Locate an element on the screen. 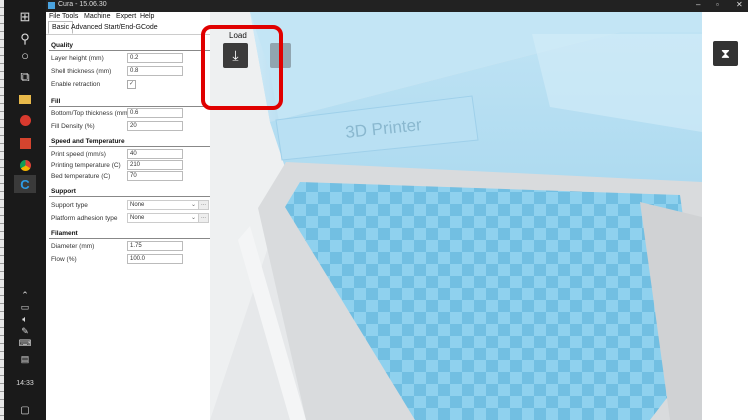 Image resolution: width=748 pixels, height=420 pixels. menu-machine: Machine is located at coordinates (97, 16).